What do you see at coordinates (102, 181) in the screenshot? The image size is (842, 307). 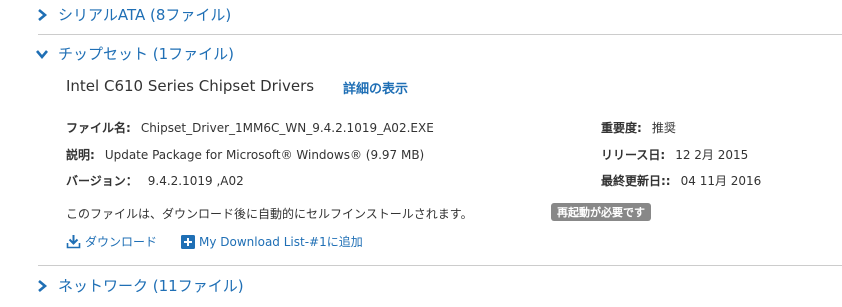 I see `version-label: バージョン：` at bounding box center [102, 181].